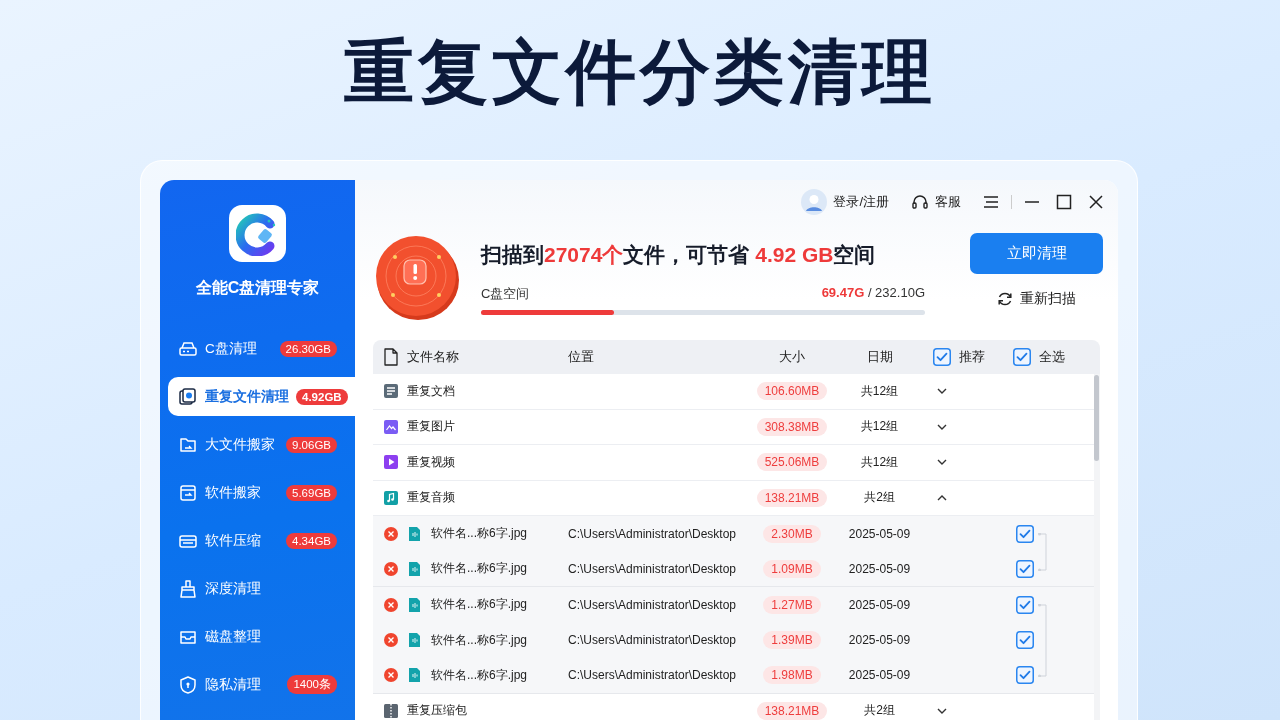  Describe the element at coordinates (391, 710) in the screenshot. I see `archive-icon` at that location.